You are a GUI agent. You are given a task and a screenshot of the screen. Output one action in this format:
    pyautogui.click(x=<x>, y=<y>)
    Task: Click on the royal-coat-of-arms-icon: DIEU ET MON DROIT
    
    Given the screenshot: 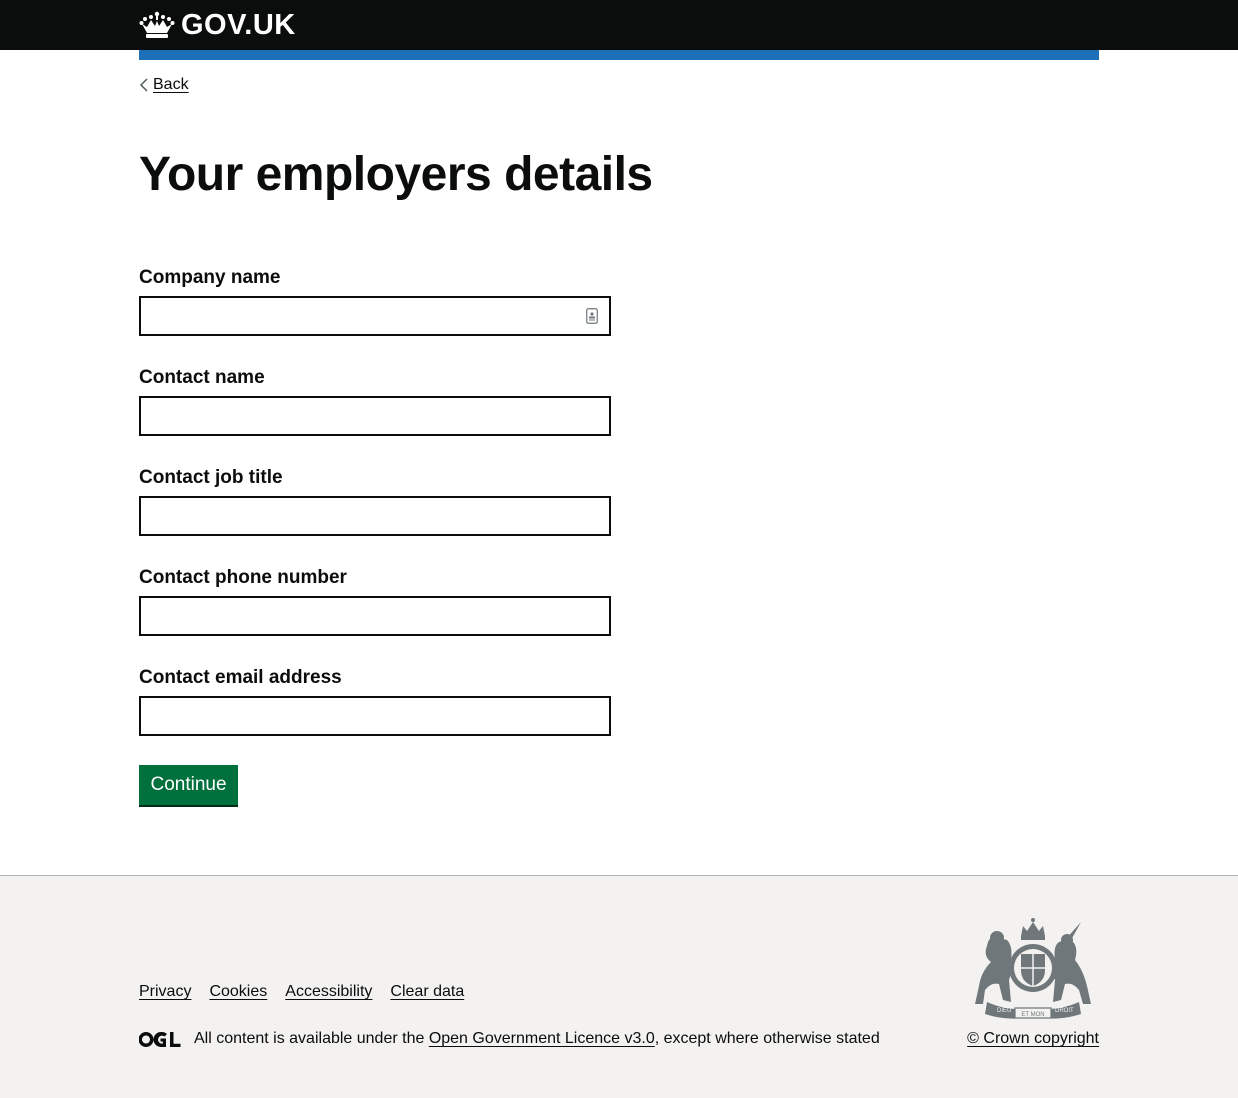 What is the action you would take?
    pyautogui.click(x=1033, y=968)
    